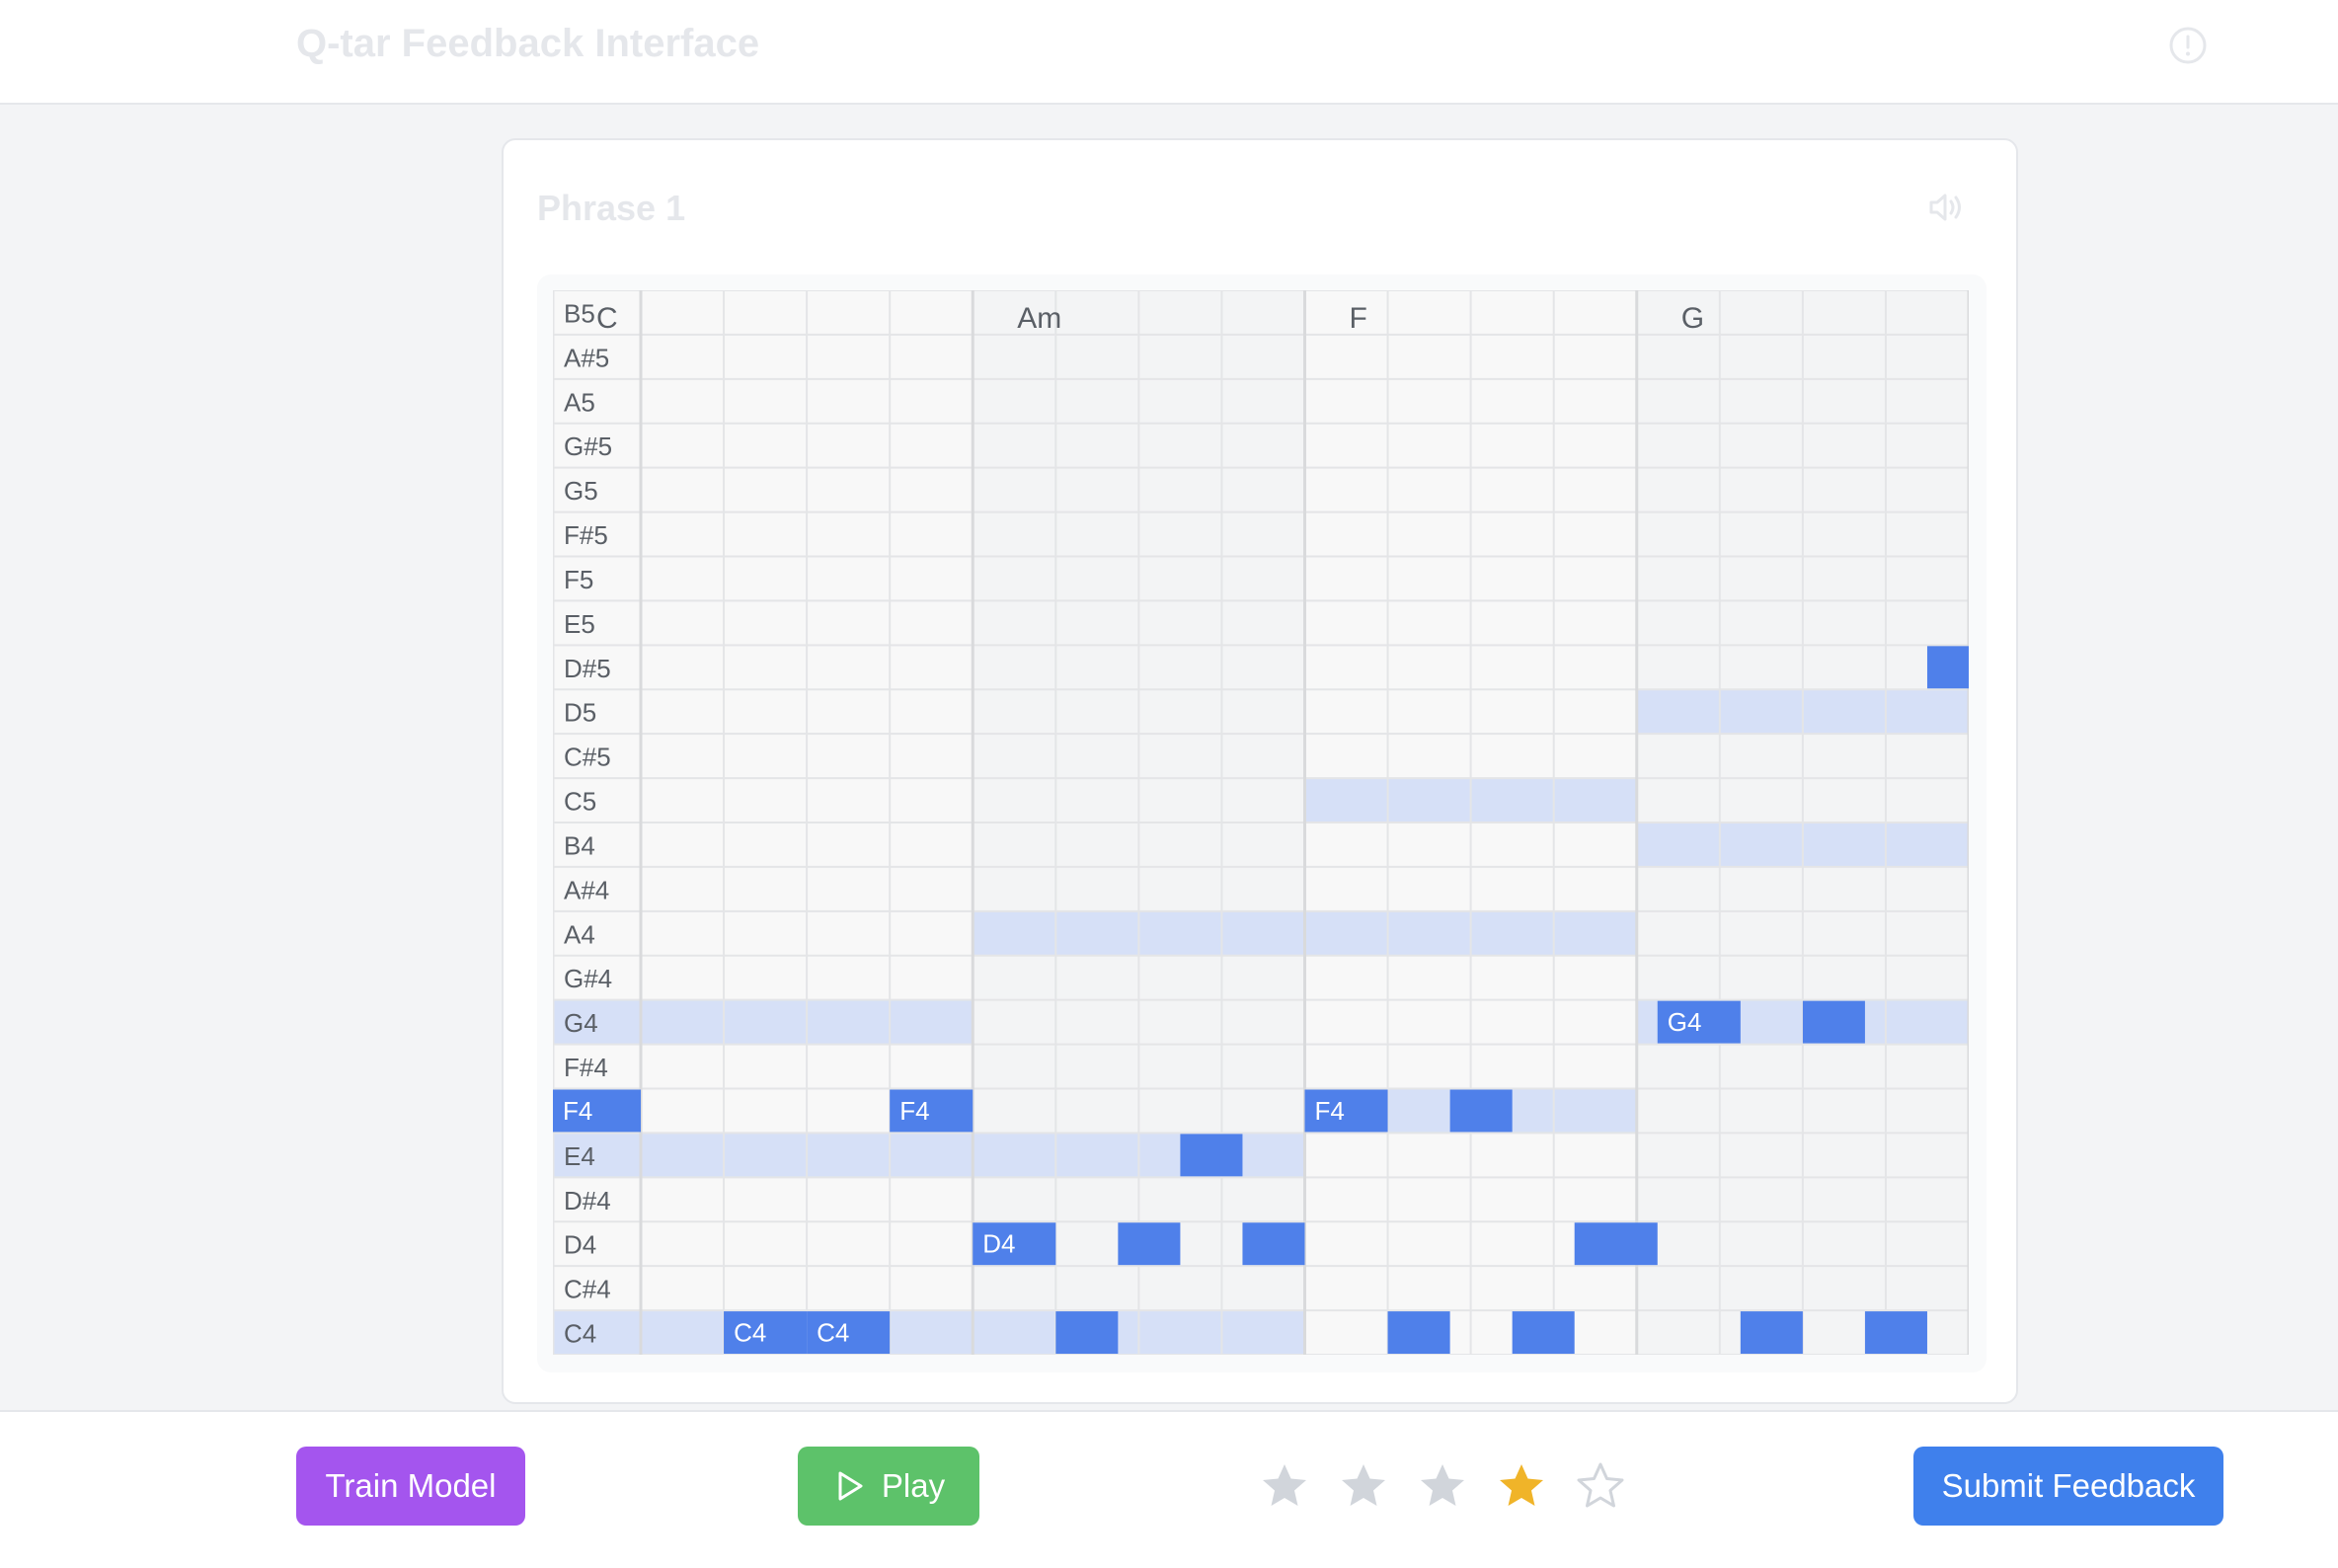 The image size is (2338, 1568). What do you see at coordinates (587, 668) in the screenshot?
I see `pitch-label: D#5` at bounding box center [587, 668].